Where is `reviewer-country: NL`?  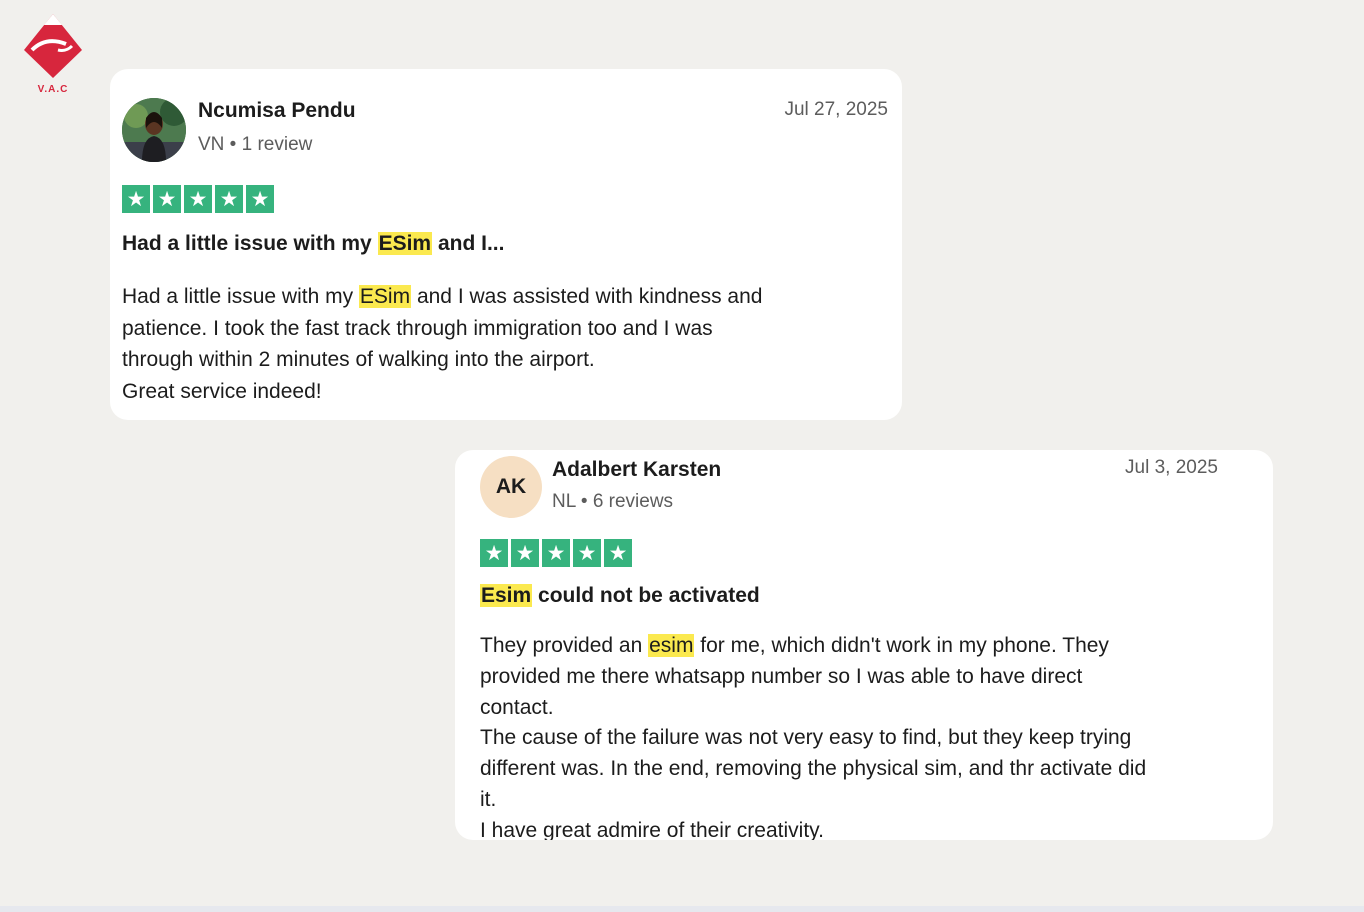 reviewer-country: NL is located at coordinates (564, 501).